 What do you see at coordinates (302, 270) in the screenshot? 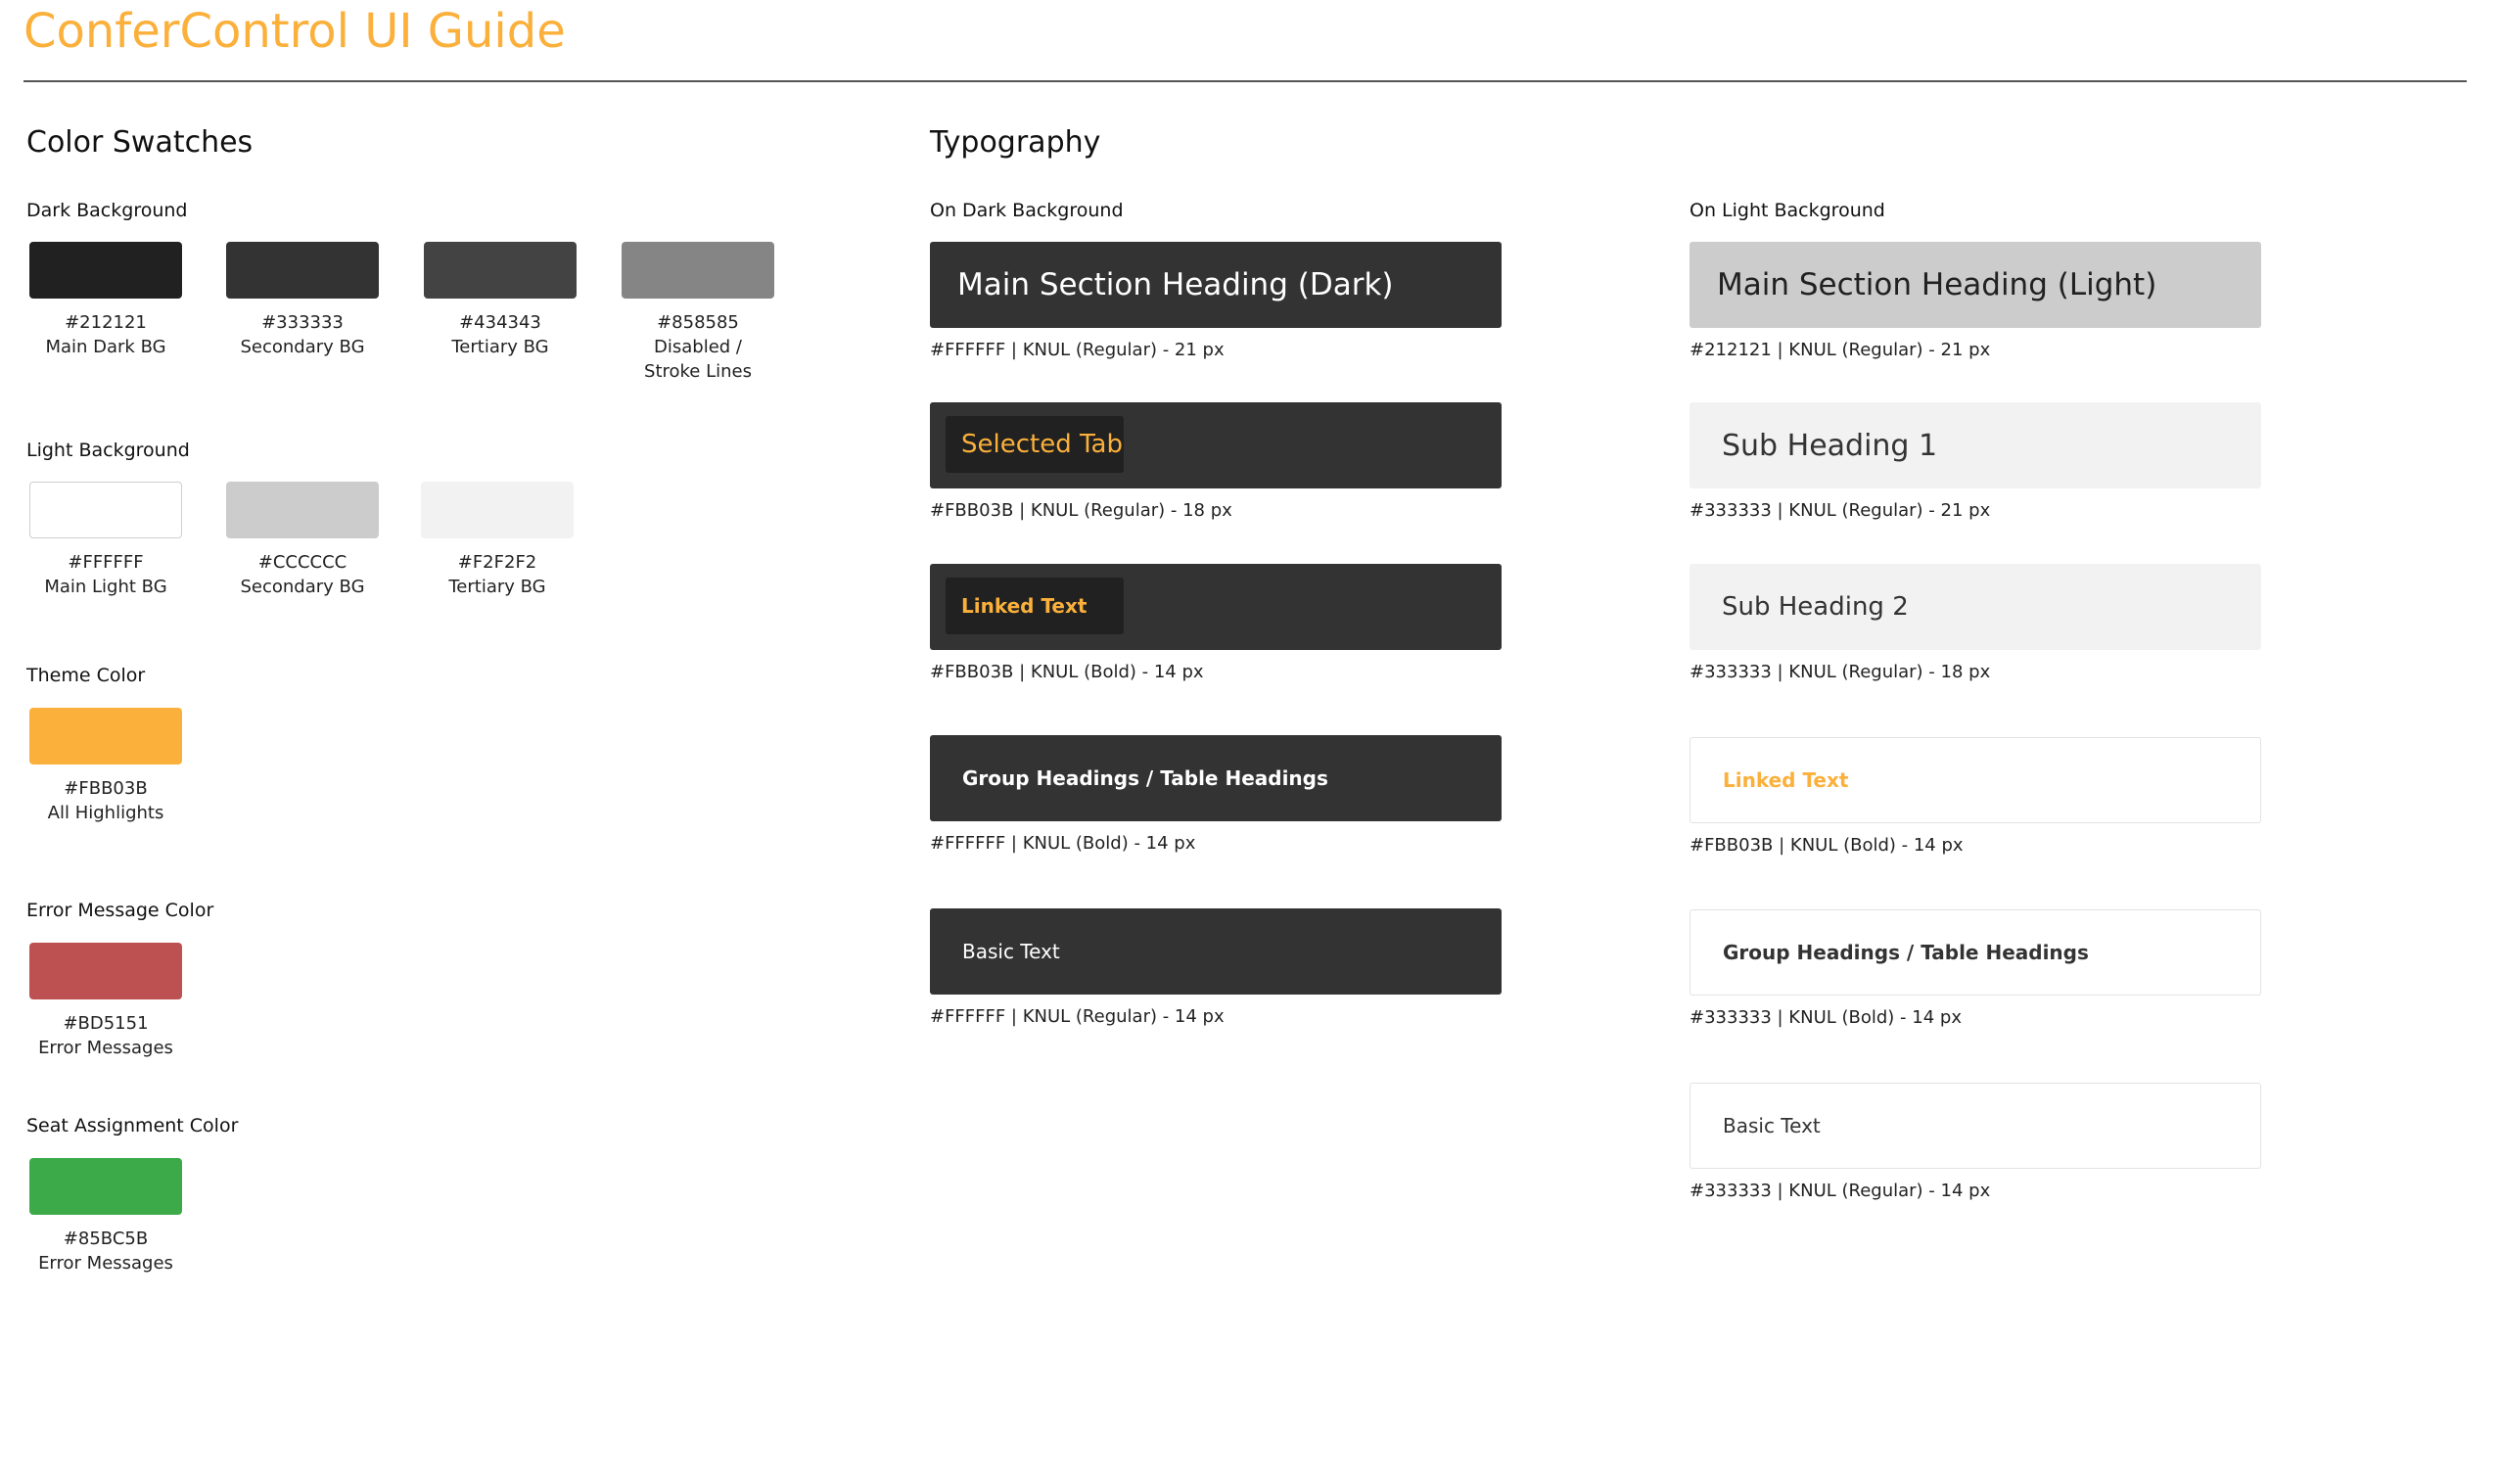
I see `swatch-secondary-dark-bg` at bounding box center [302, 270].